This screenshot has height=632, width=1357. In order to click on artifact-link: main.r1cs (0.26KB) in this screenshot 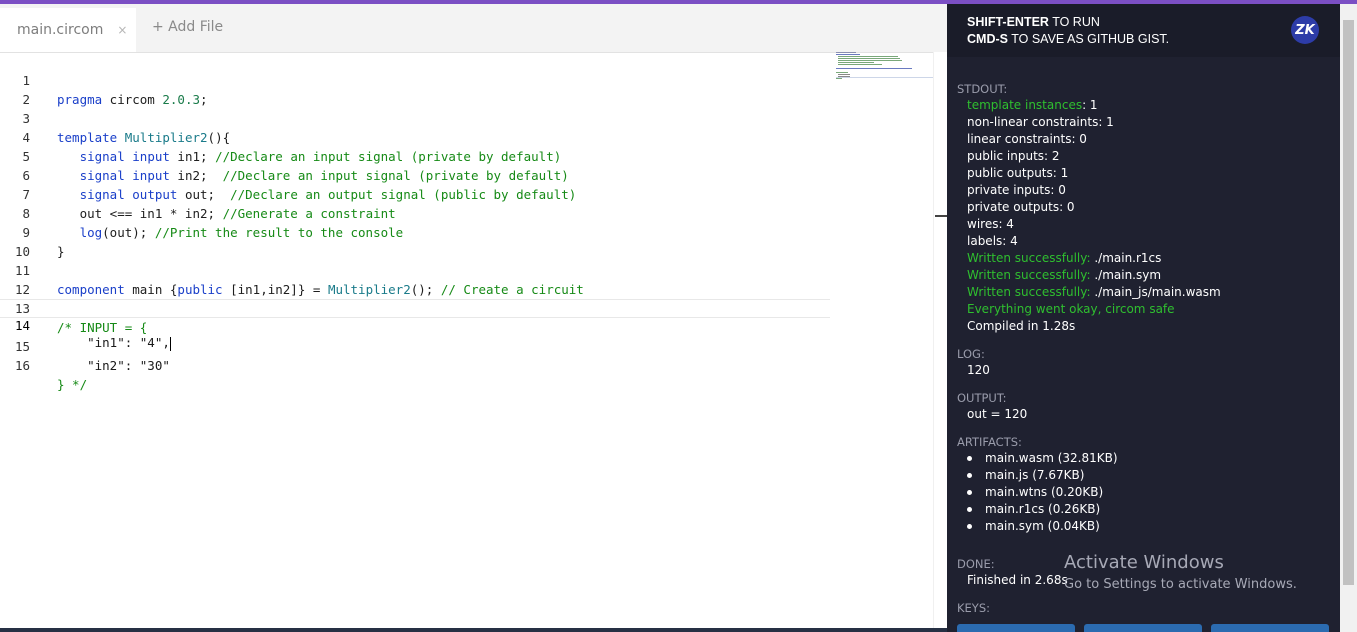, I will do `click(1033, 509)`.